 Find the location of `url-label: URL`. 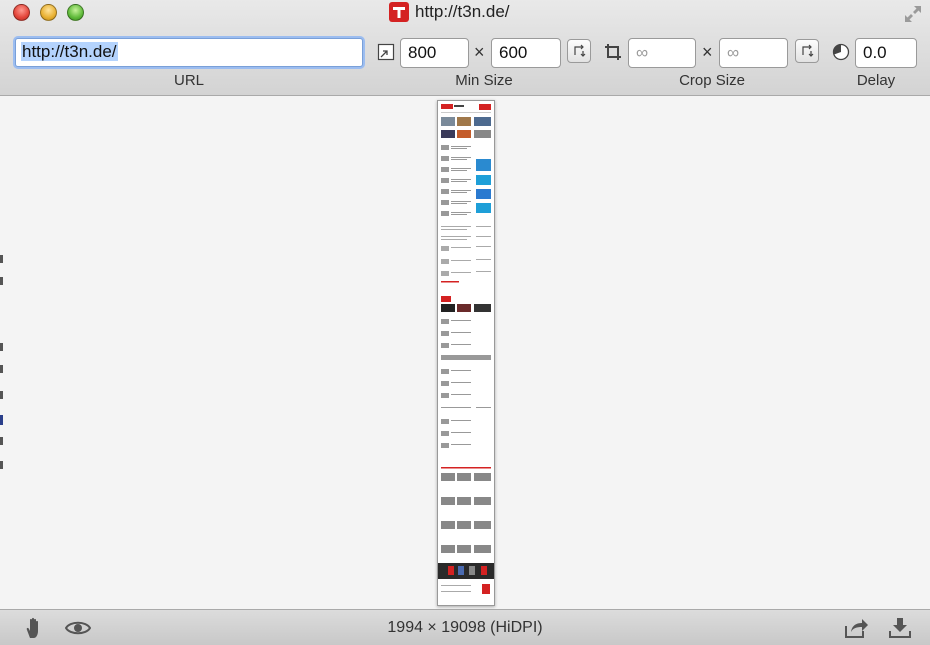

url-label: URL is located at coordinates (188, 80).